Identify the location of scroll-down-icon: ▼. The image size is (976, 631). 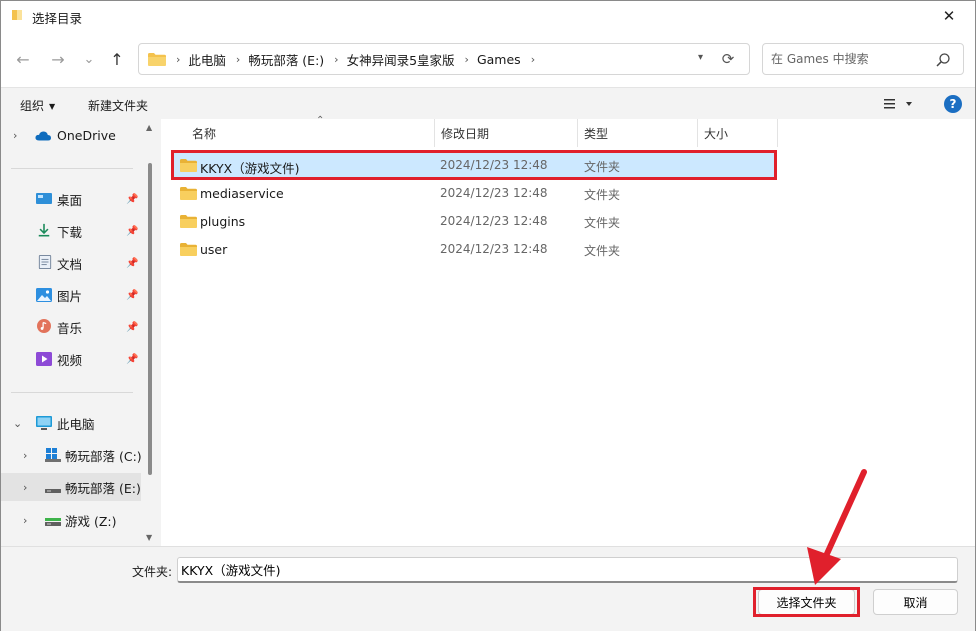
(149, 537).